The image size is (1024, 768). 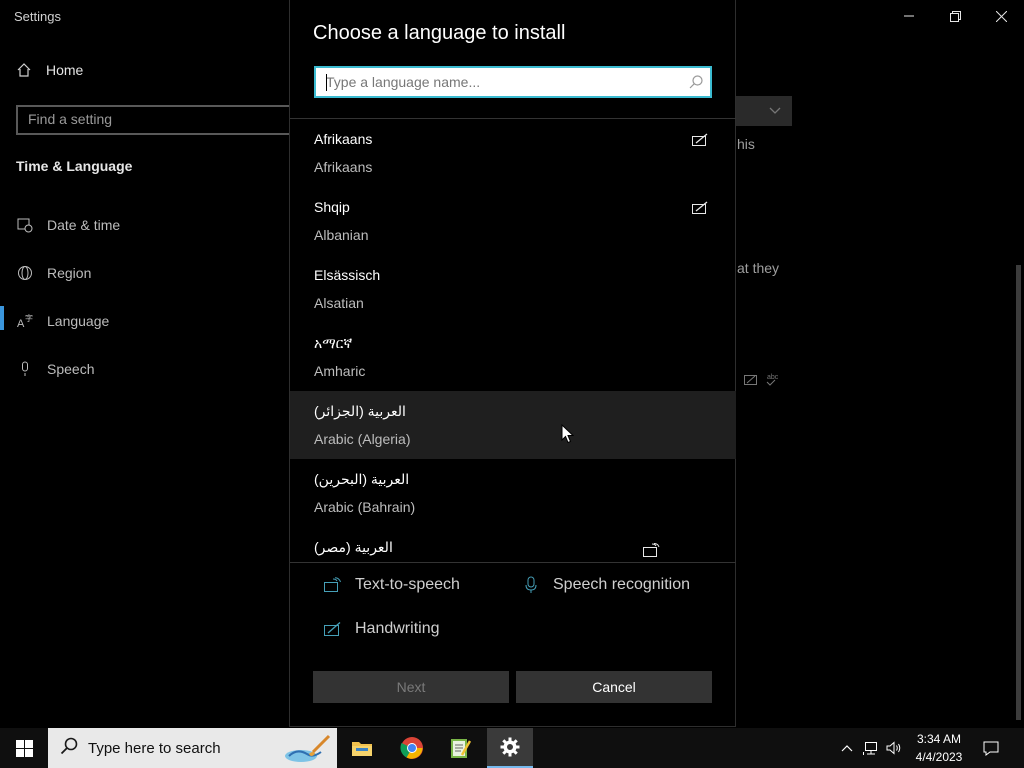 What do you see at coordinates (513, 357) in the screenshot?
I see `list-item: አማርኛ Amharic` at bounding box center [513, 357].